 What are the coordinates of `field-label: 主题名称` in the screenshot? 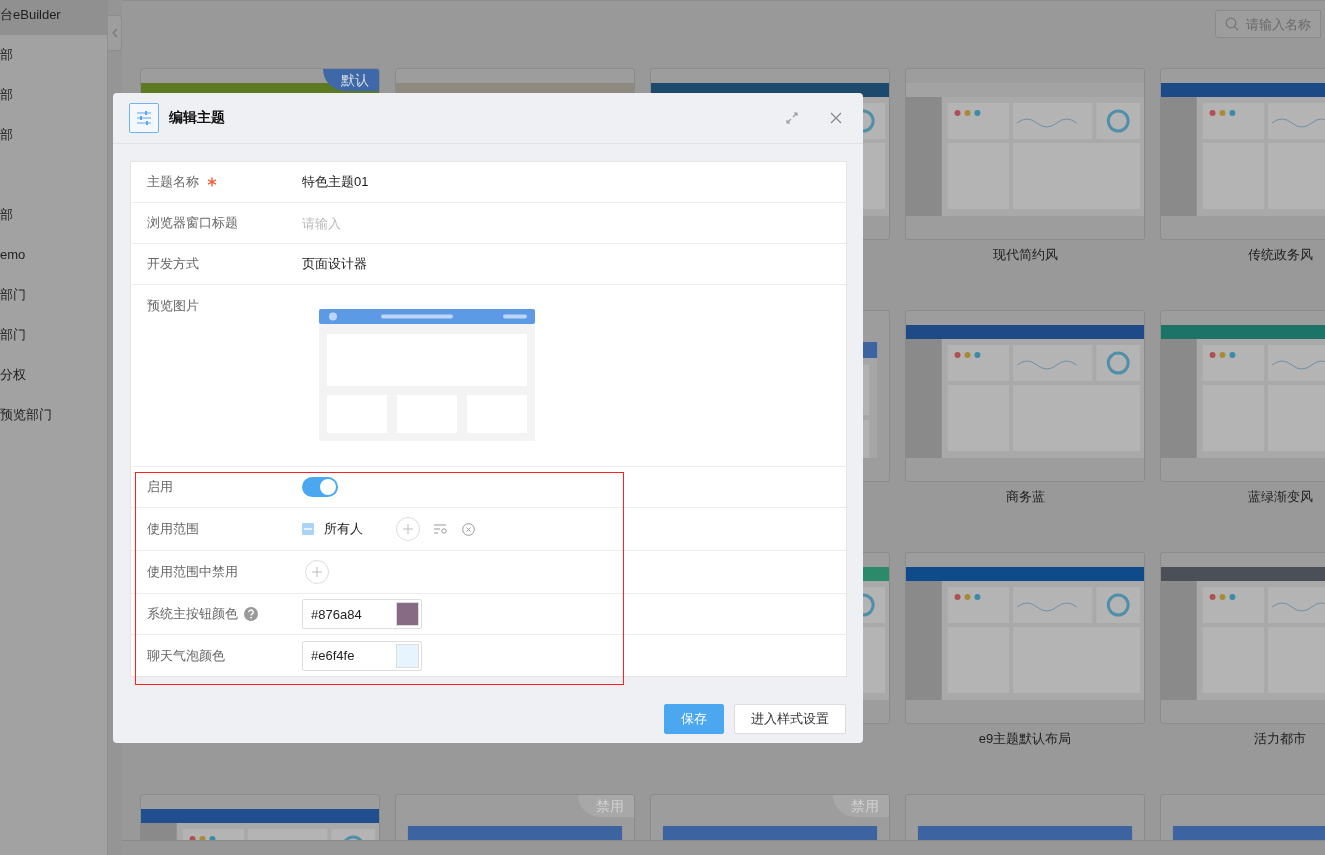 It's located at (173, 182).